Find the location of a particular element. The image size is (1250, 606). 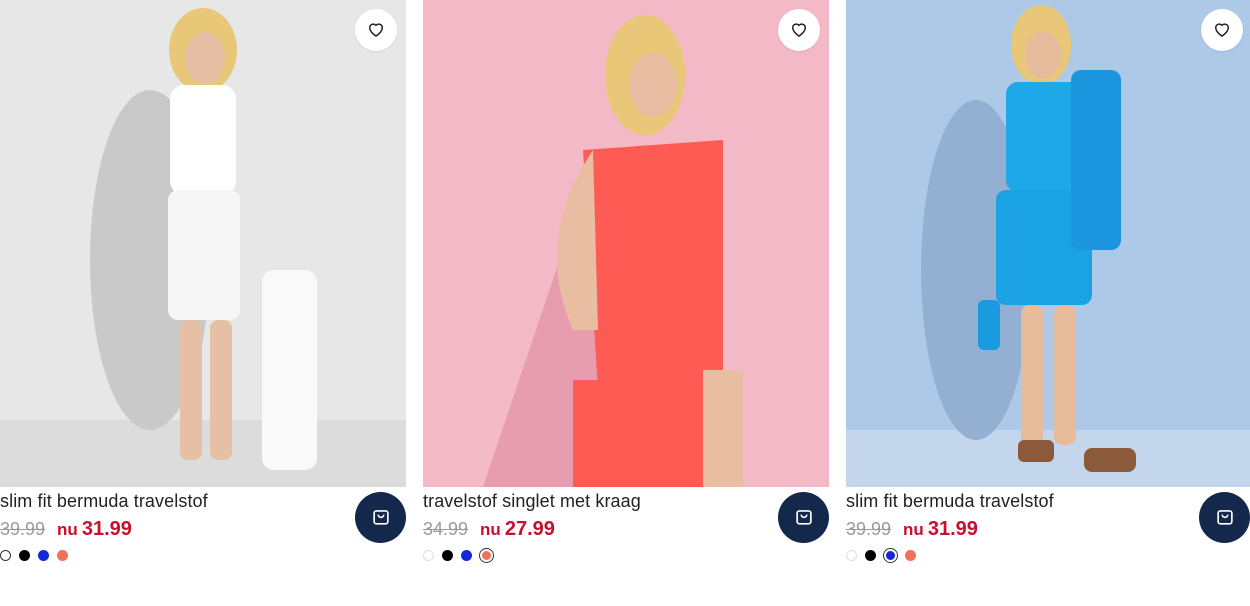

old-price: 34.99 is located at coordinates (446, 529).